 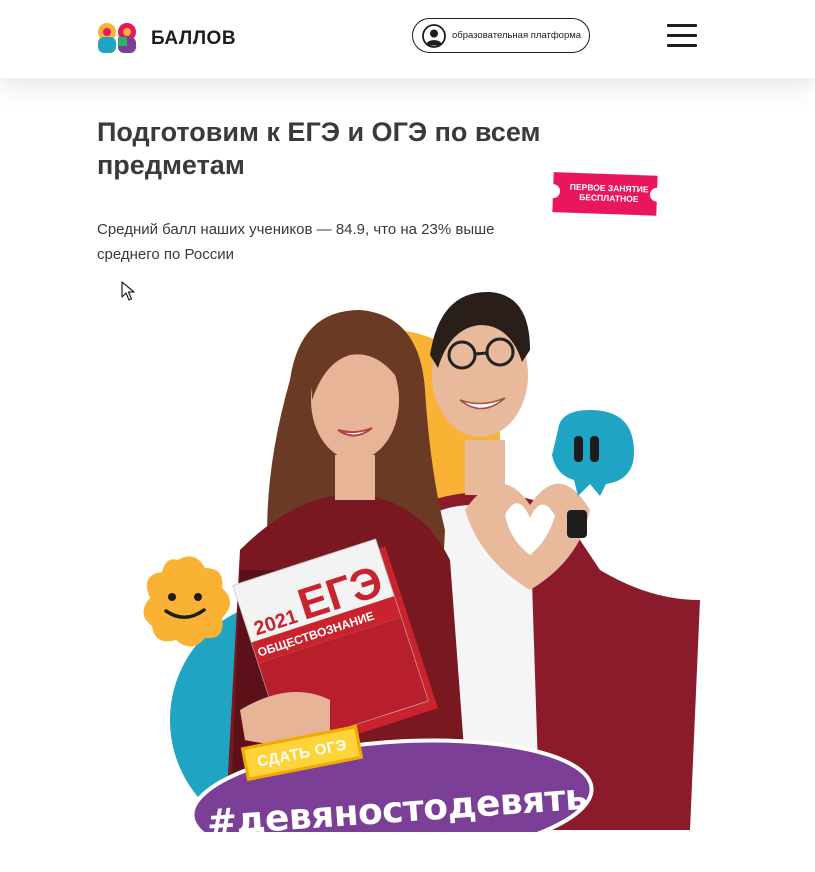 I want to click on education-platform-button: образовательная платформа, so click(x=501, y=35).